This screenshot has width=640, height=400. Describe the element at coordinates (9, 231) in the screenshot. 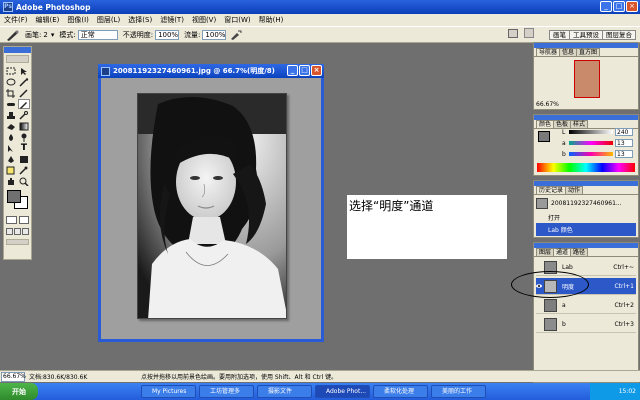

I see `standard-screen-button` at that location.